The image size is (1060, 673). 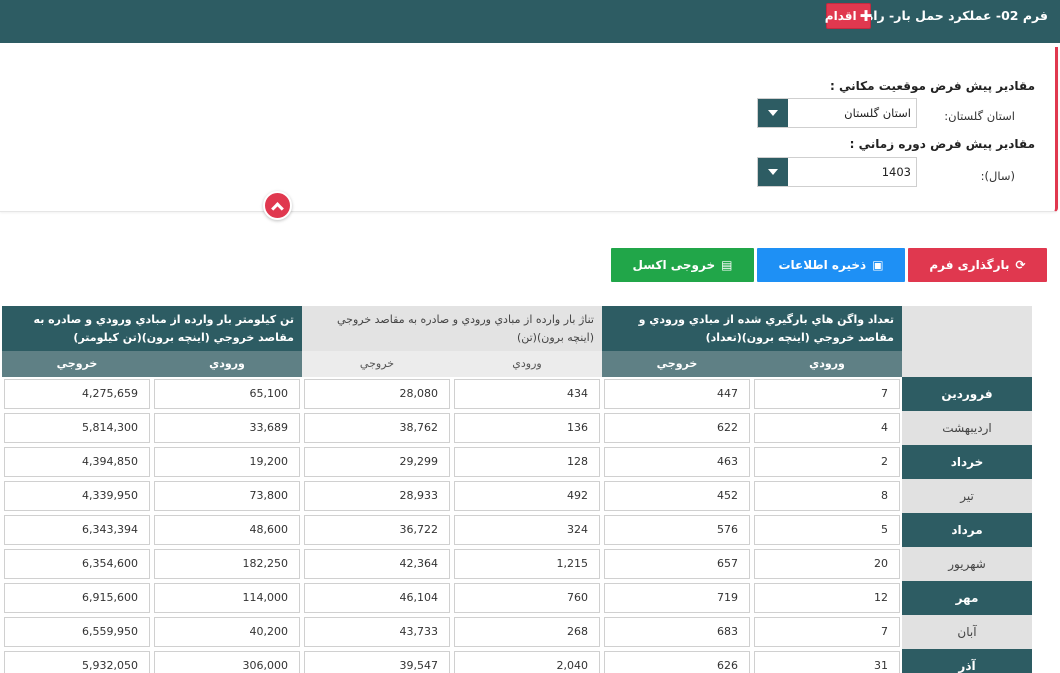 I want to click on table-cell-input: 114,000, so click(x=227, y=598).